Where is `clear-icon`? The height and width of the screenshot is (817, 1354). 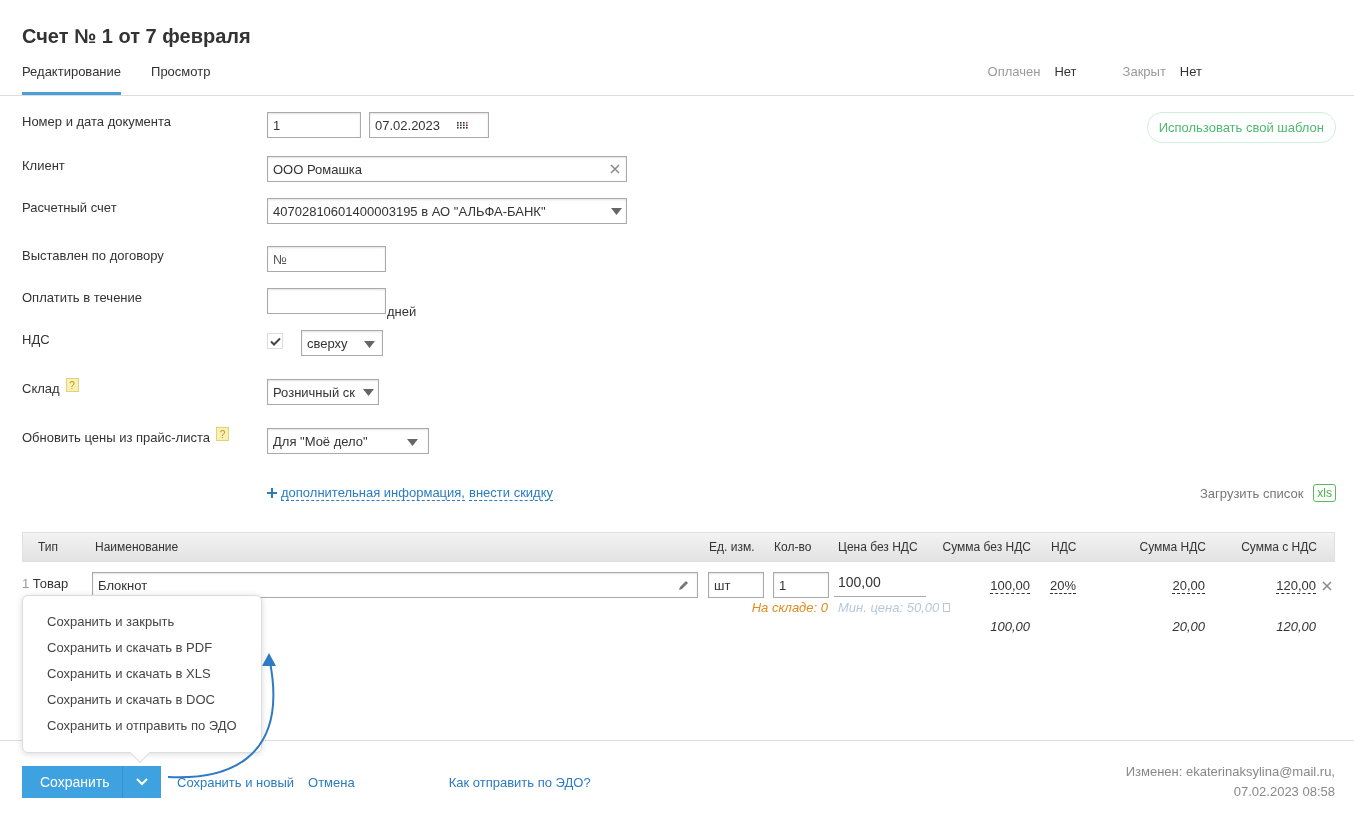 clear-icon is located at coordinates (615, 169).